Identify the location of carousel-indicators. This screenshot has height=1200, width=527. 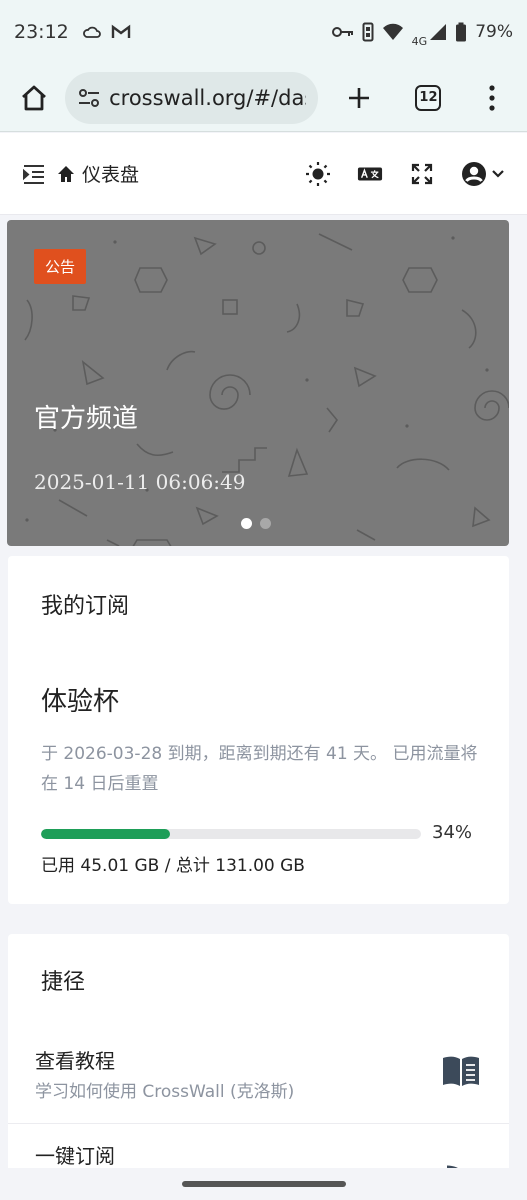
(256, 523).